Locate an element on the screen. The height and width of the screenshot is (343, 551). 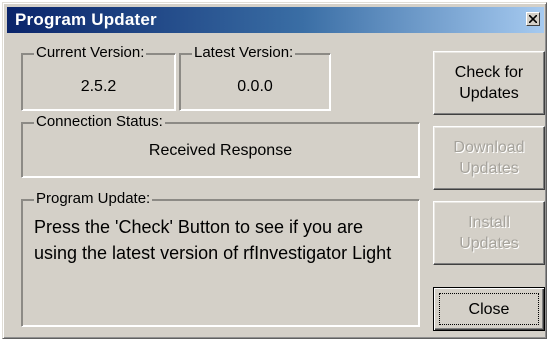
program-update-label: Program Update: is located at coordinates (93, 199).